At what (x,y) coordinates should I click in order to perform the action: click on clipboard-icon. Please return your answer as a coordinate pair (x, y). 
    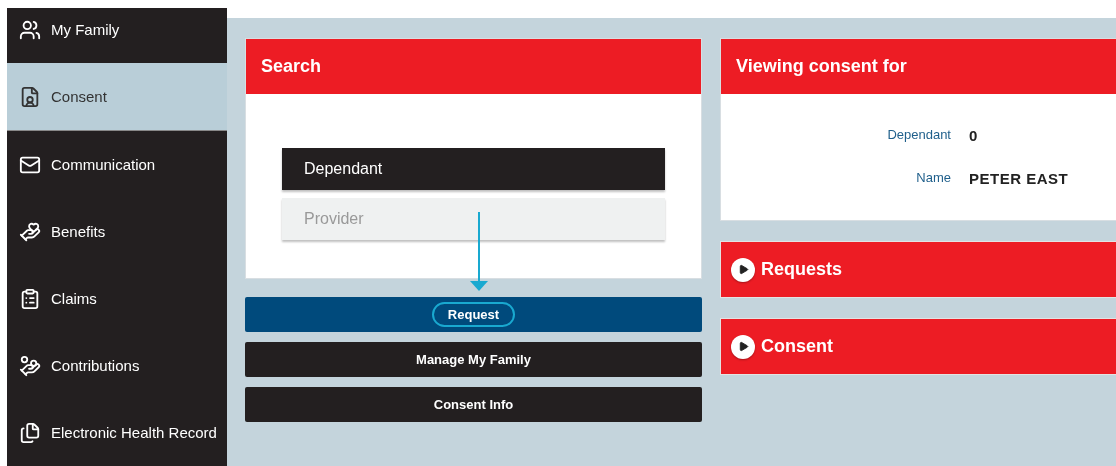
    Looking at the image, I should click on (30, 298).